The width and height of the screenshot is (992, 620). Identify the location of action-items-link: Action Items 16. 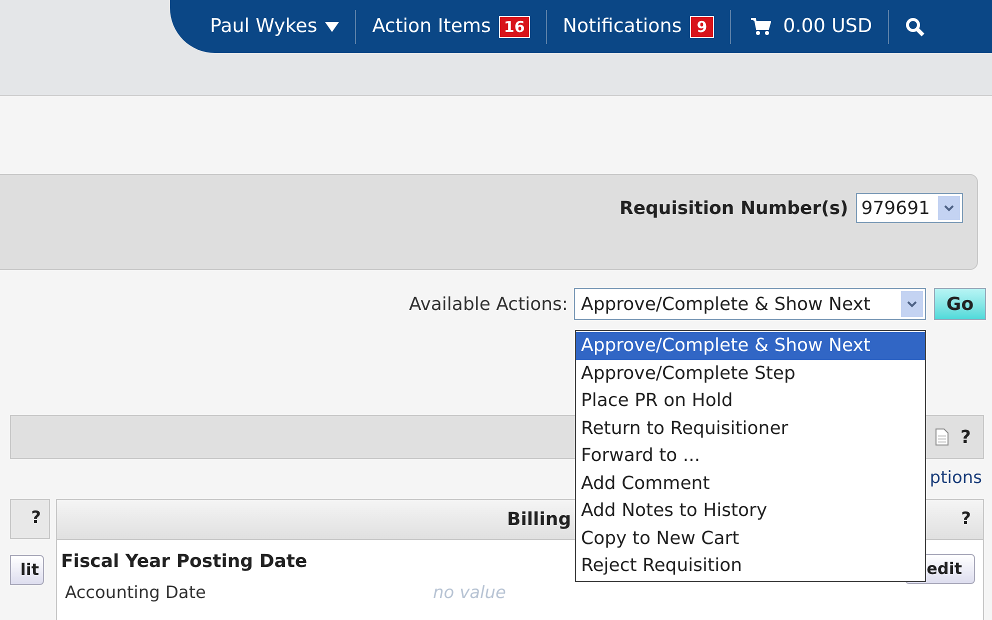
(451, 26).